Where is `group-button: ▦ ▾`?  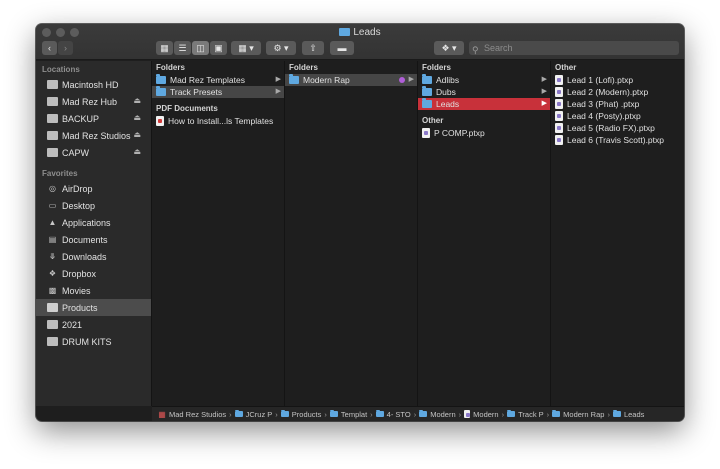 group-button: ▦ ▾ is located at coordinates (246, 48).